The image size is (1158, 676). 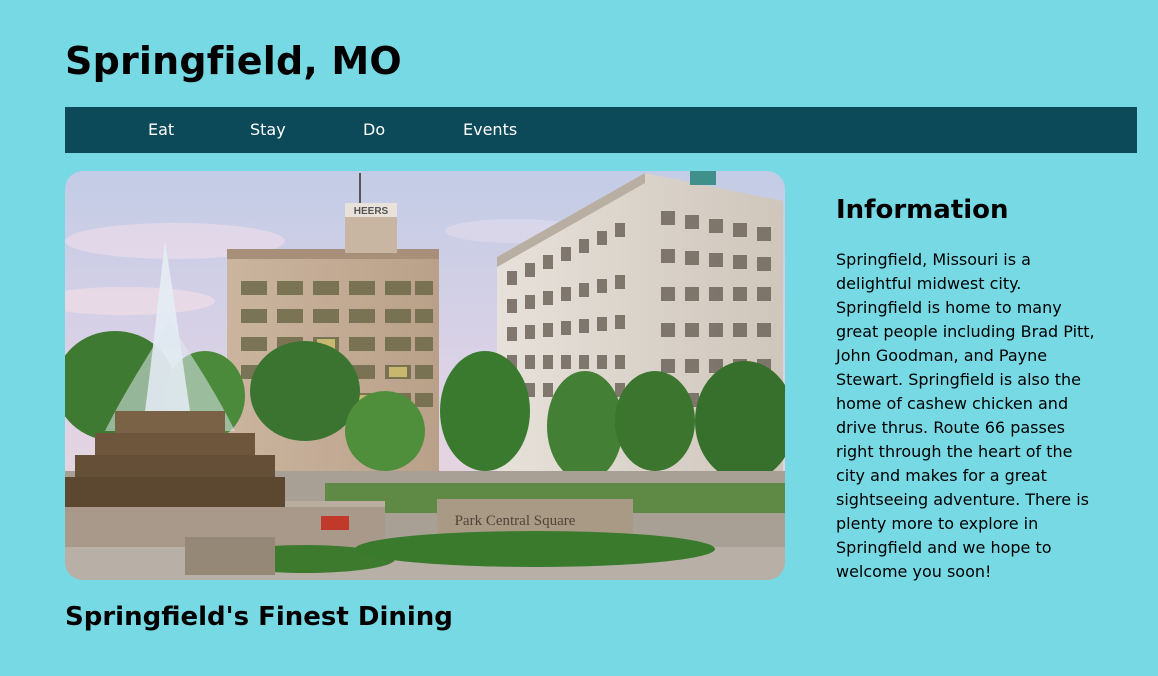 I want to click on nav-item-do: Do, so click(x=374, y=130).